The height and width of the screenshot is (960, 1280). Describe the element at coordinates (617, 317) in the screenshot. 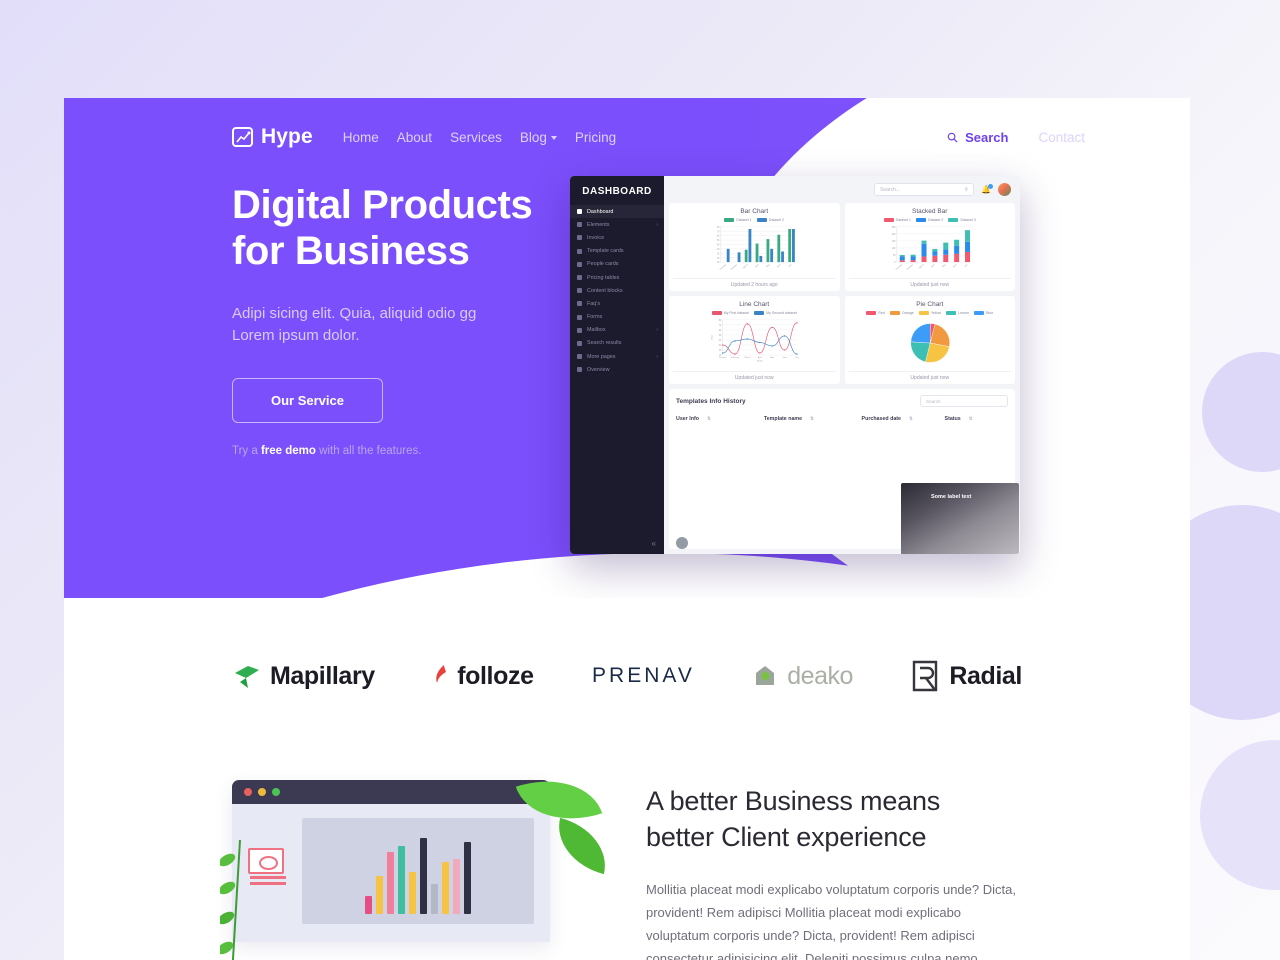

I see `sidebar-item-forms: Forms` at that location.